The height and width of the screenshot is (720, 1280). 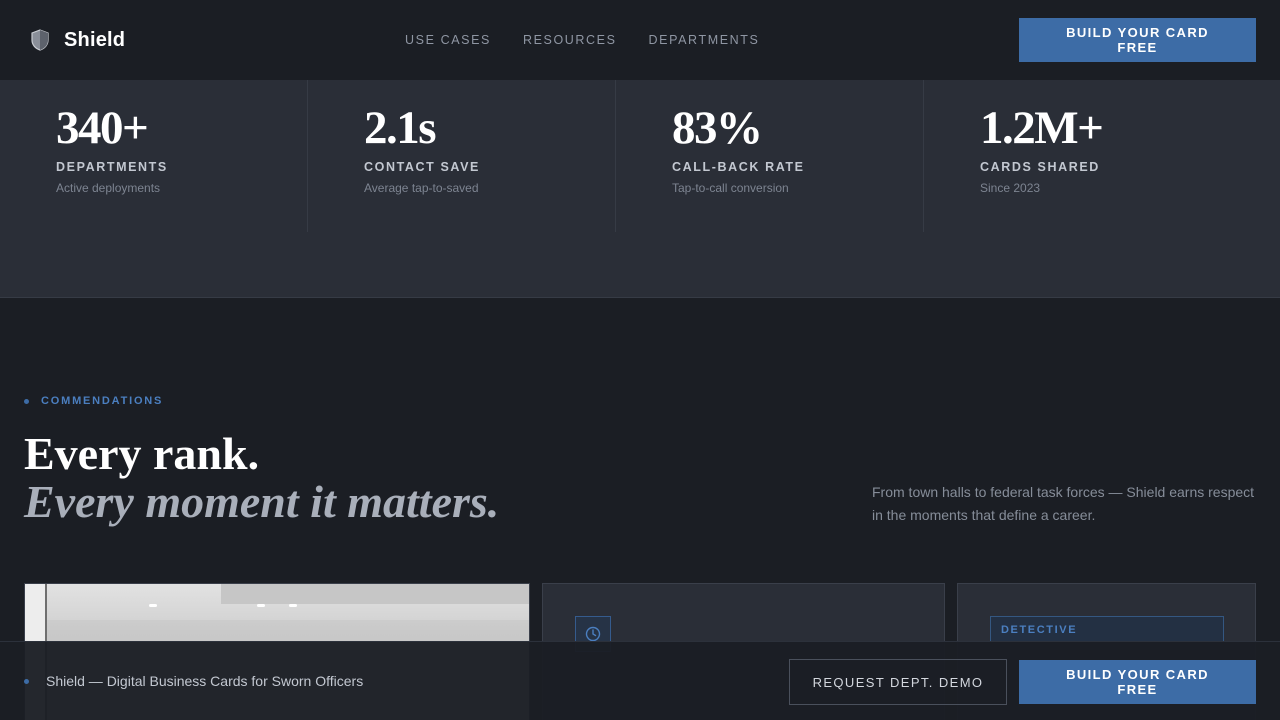 What do you see at coordinates (95, 39) in the screenshot?
I see `brand-name: Shield` at bounding box center [95, 39].